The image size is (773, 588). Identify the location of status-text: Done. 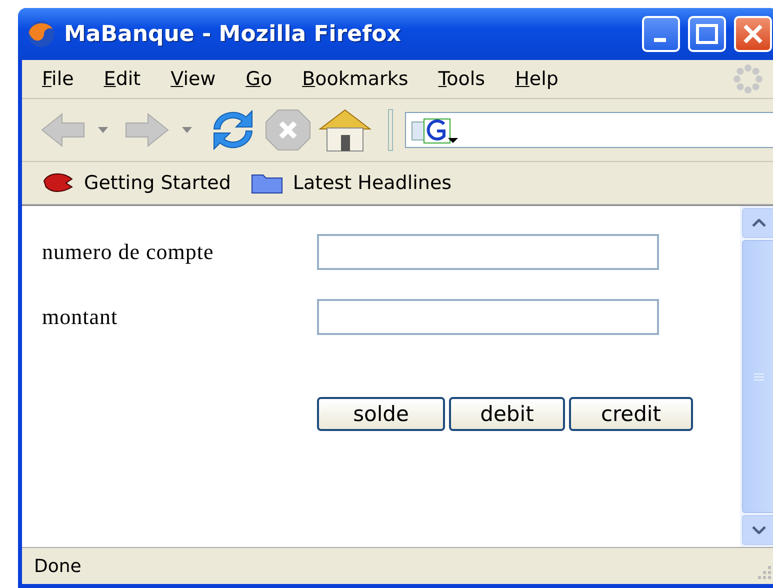
(58, 566).